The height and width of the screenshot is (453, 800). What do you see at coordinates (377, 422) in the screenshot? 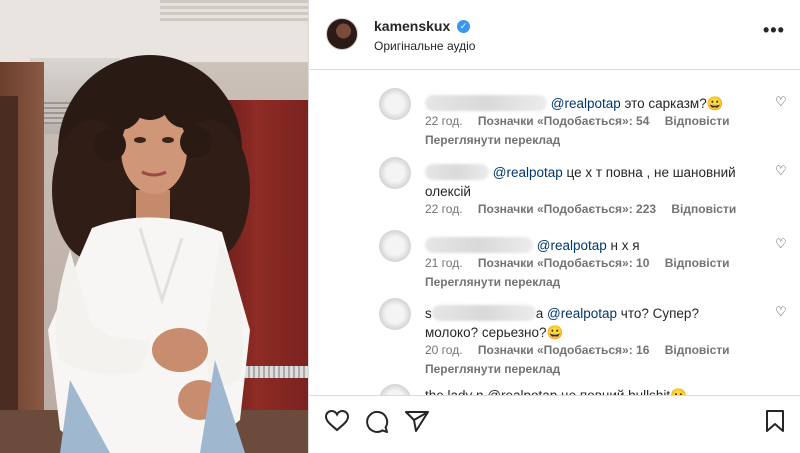
I see `comment-bubble-icon` at bounding box center [377, 422].